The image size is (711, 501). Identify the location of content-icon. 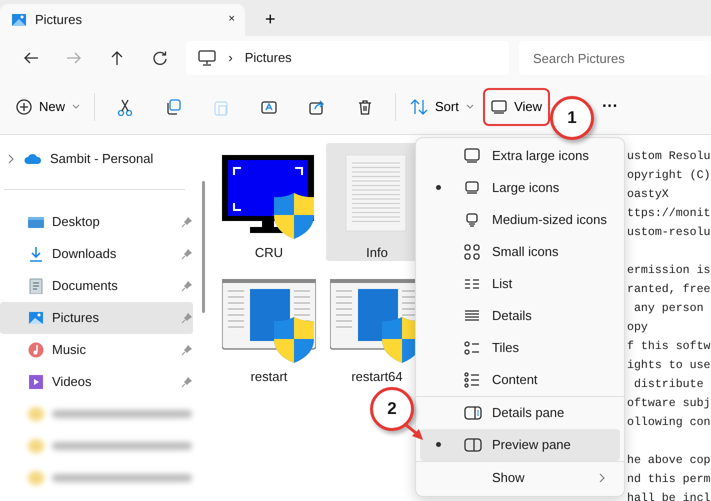
(472, 380).